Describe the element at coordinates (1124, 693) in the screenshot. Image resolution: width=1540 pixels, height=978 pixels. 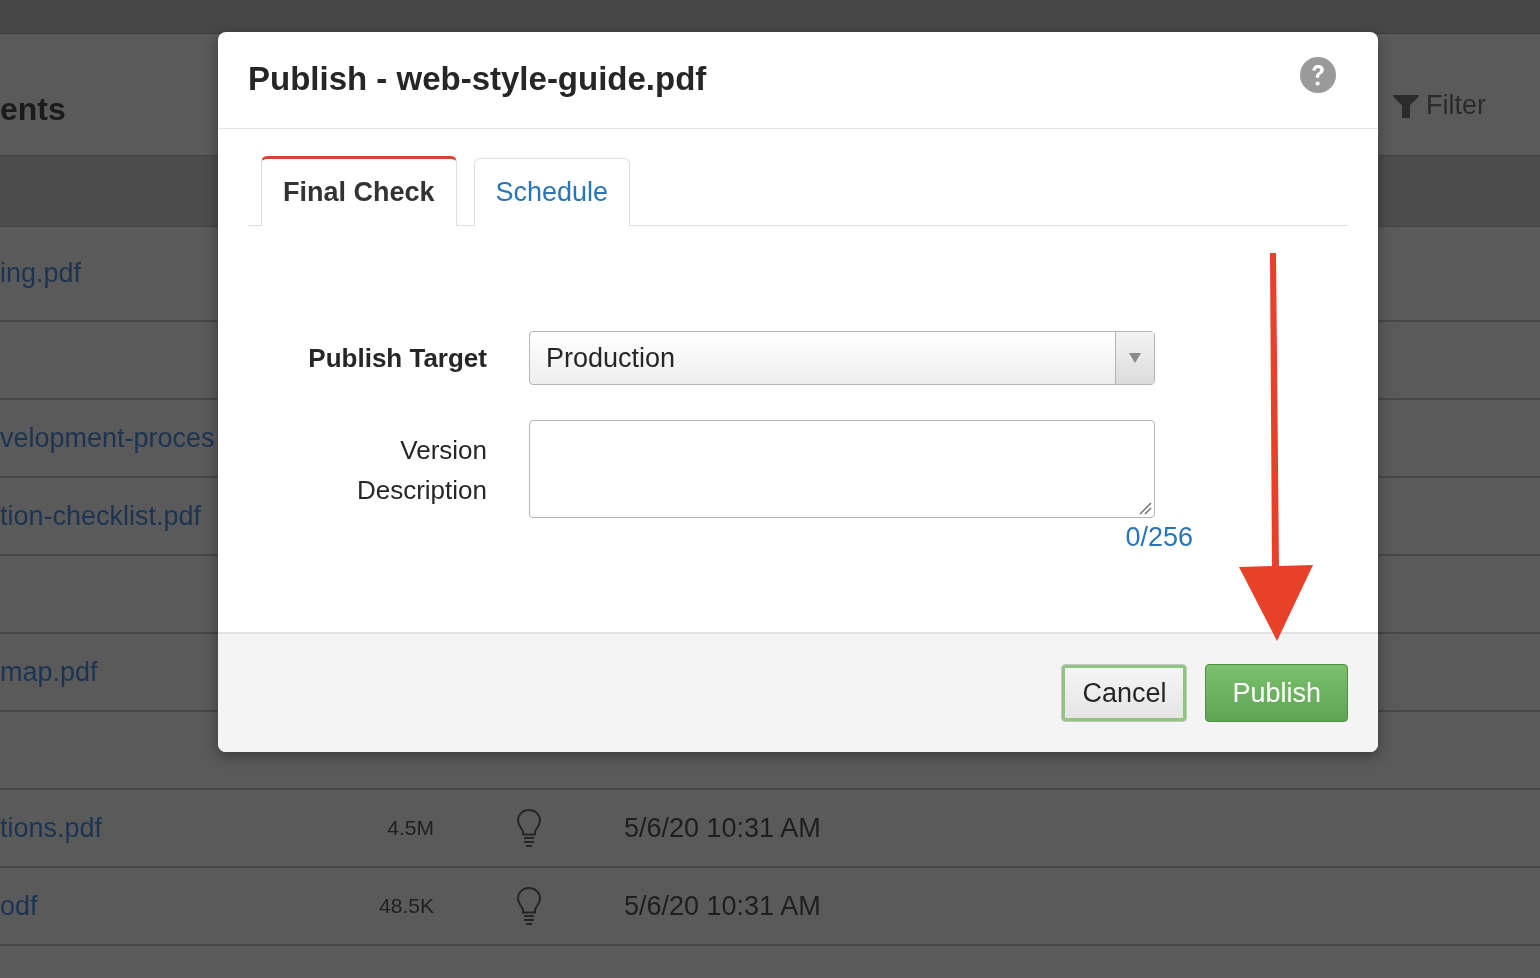
I see `cancel-button: Cancel` at that location.